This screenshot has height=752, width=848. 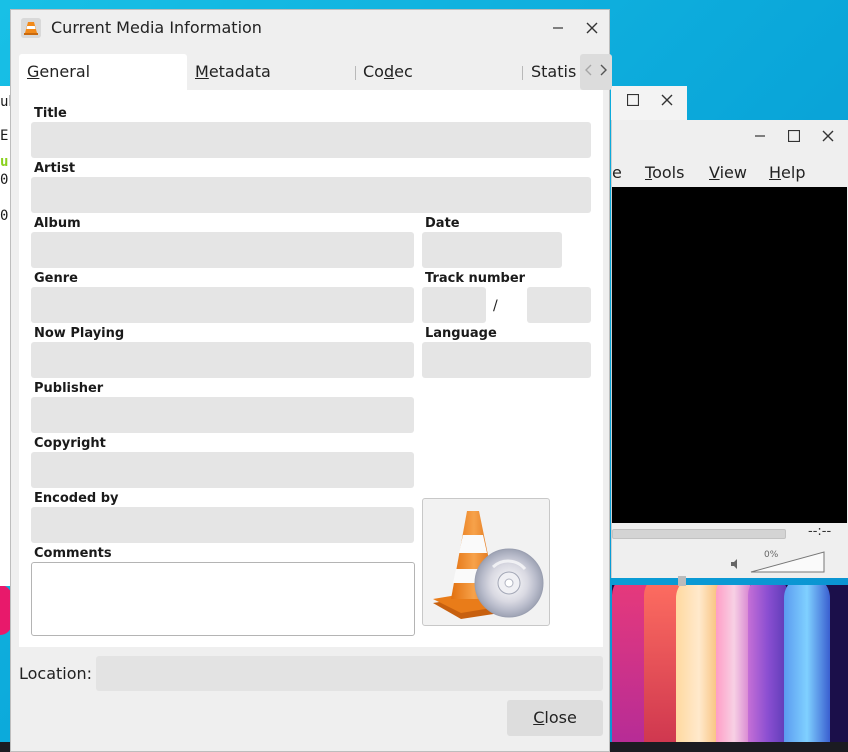 I want to click on track-number-label: Track number, so click(x=475, y=278).